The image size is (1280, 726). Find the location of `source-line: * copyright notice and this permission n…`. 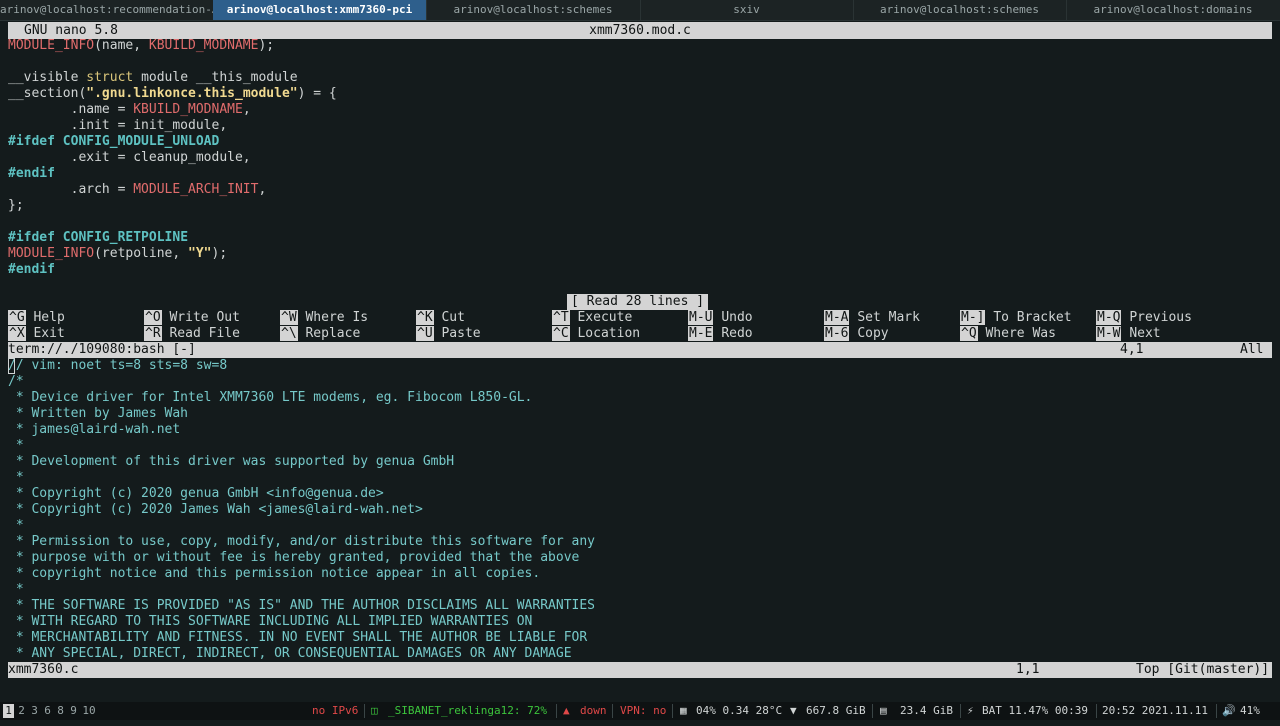

source-line: * copyright notice and this permission n… is located at coordinates (274, 573).